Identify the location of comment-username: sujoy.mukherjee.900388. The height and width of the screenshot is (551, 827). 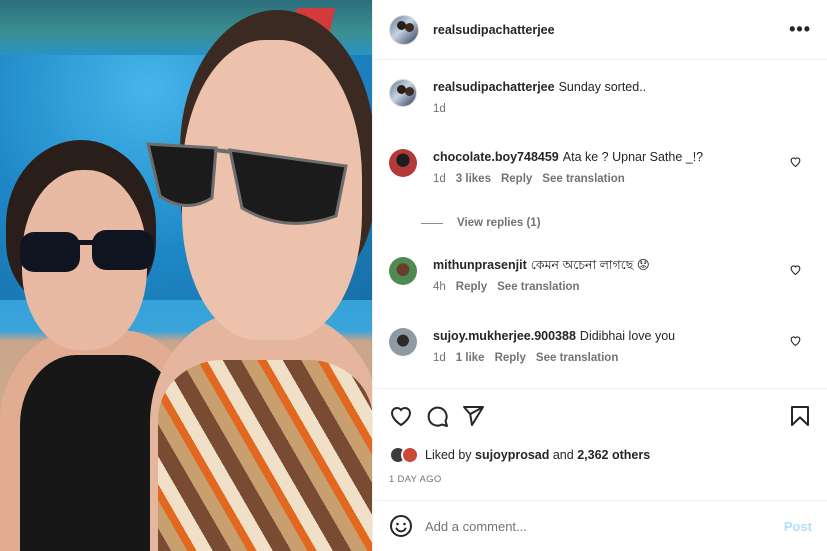
(504, 336).